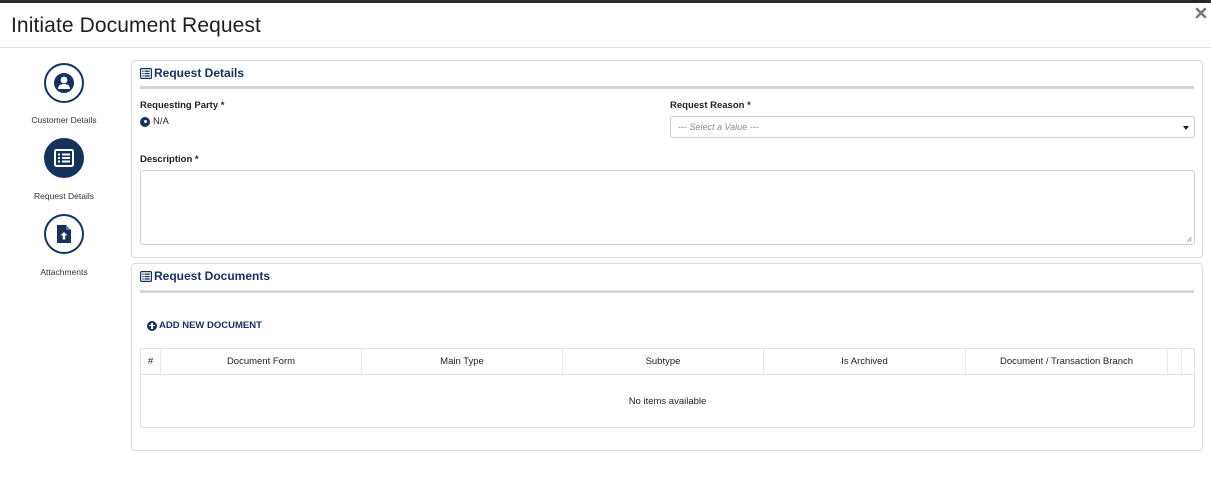 This screenshot has height=493, width=1211. Describe the element at coordinates (152, 325) in the screenshot. I see `plus-circle-icon` at that location.